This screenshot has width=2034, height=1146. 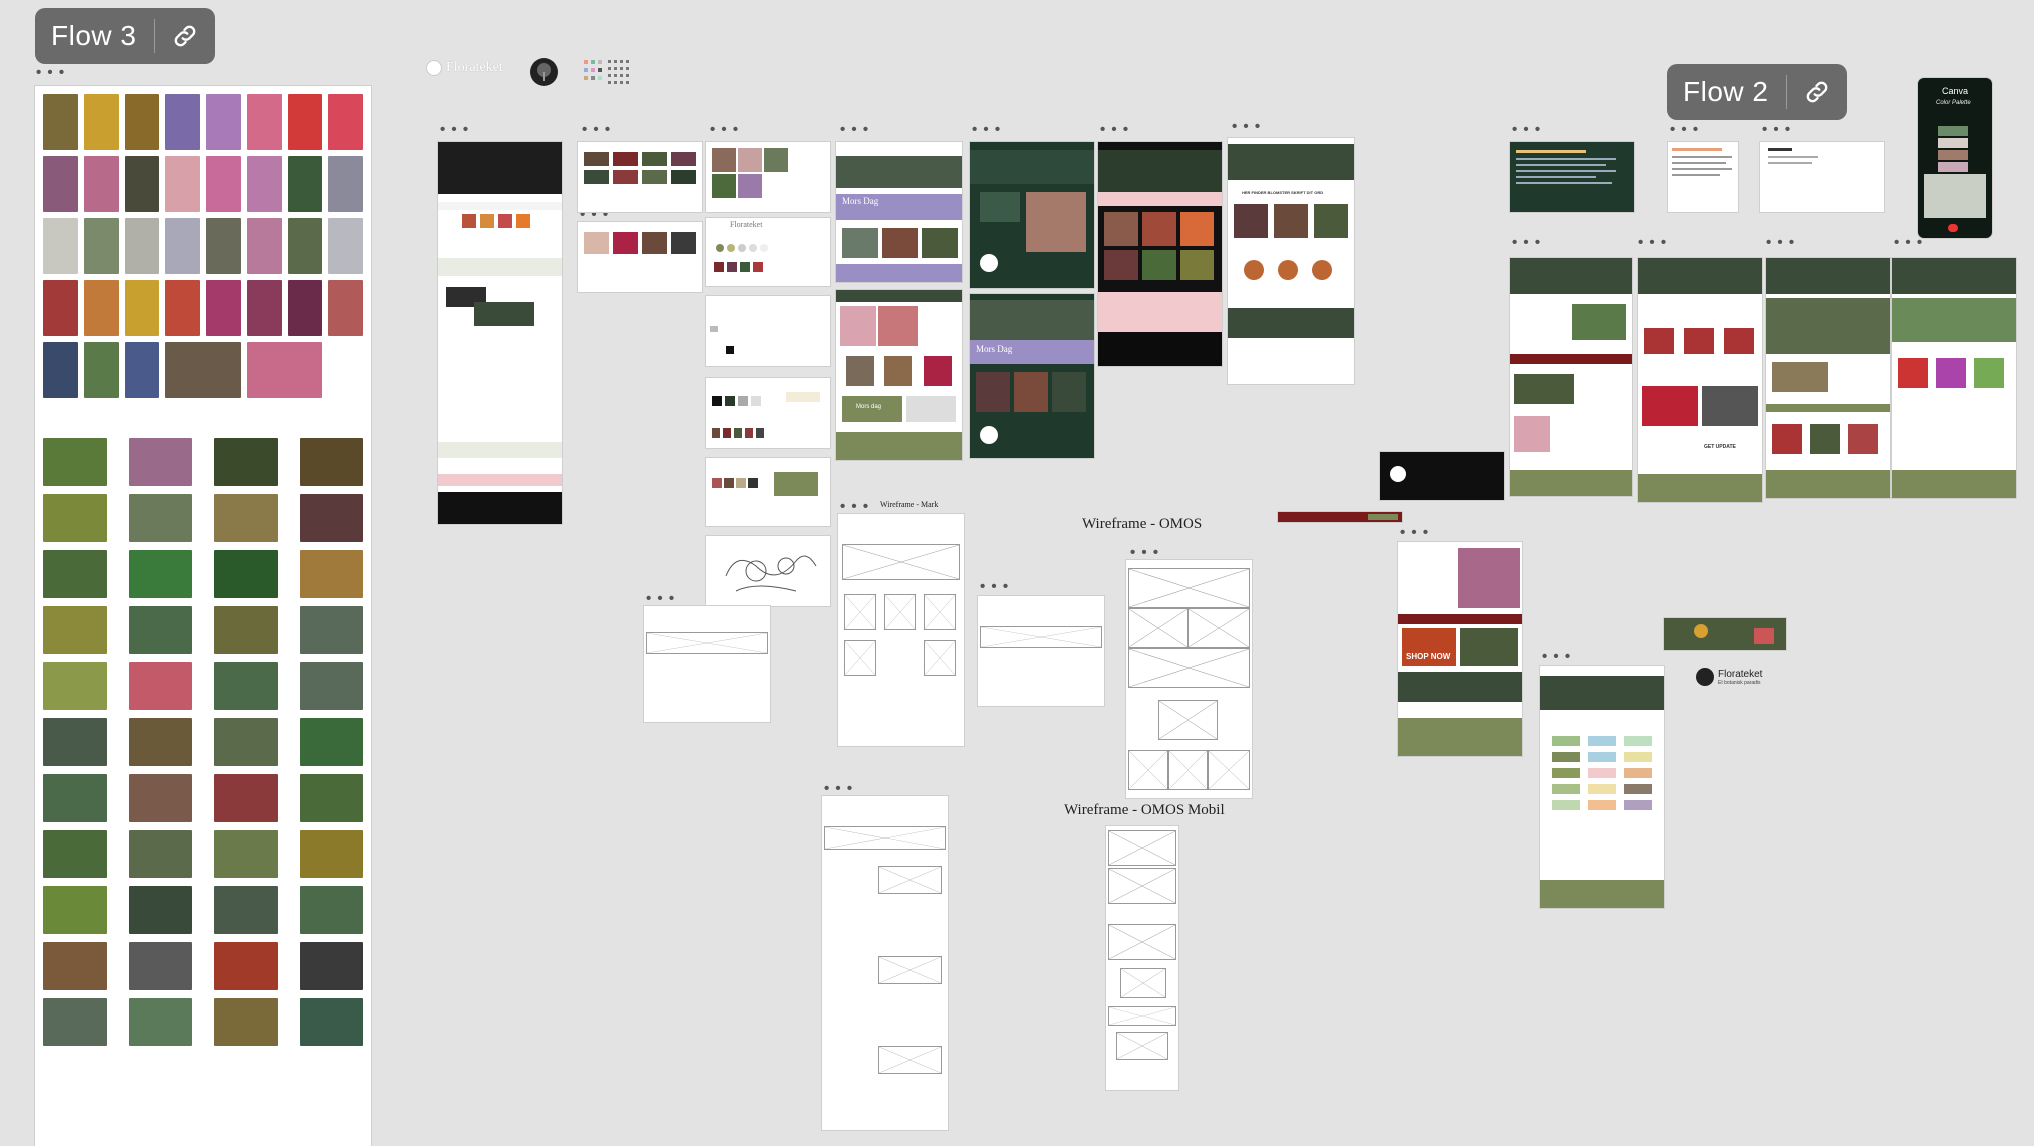 I want to click on styleguide-frame: Florateket, so click(x=768, y=252).